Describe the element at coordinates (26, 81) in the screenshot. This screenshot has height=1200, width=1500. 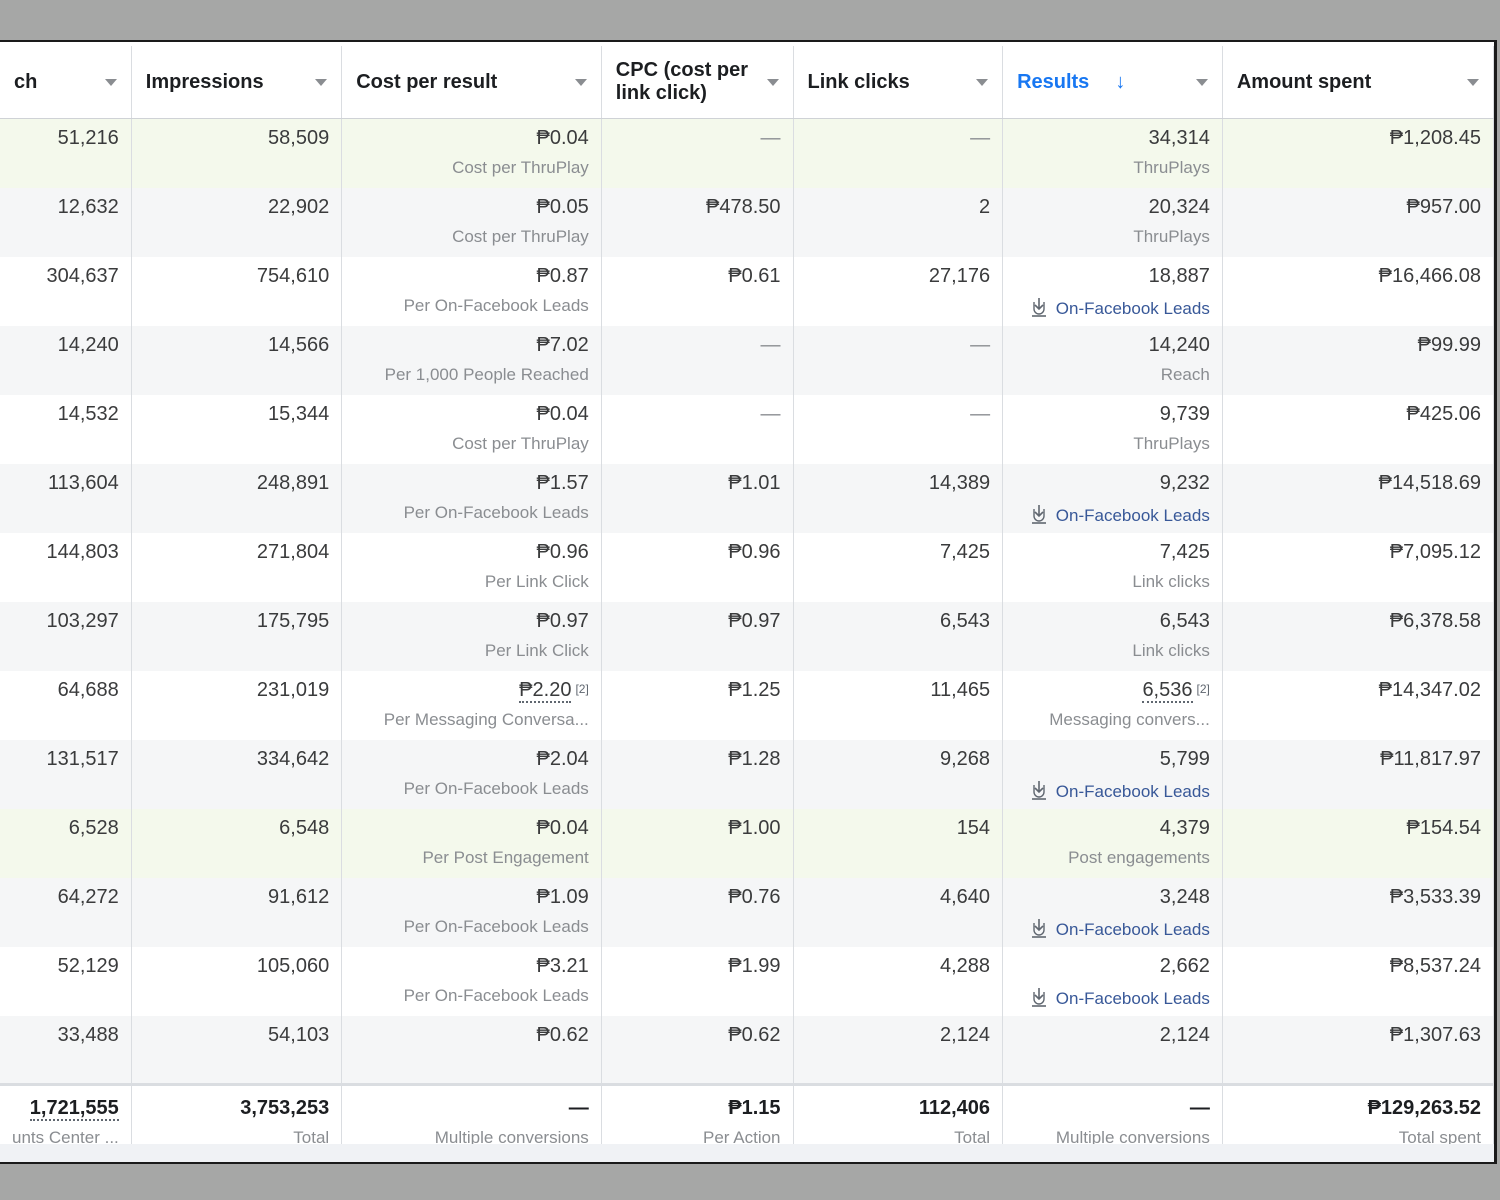
I see `column-header-label: ch` at that location.